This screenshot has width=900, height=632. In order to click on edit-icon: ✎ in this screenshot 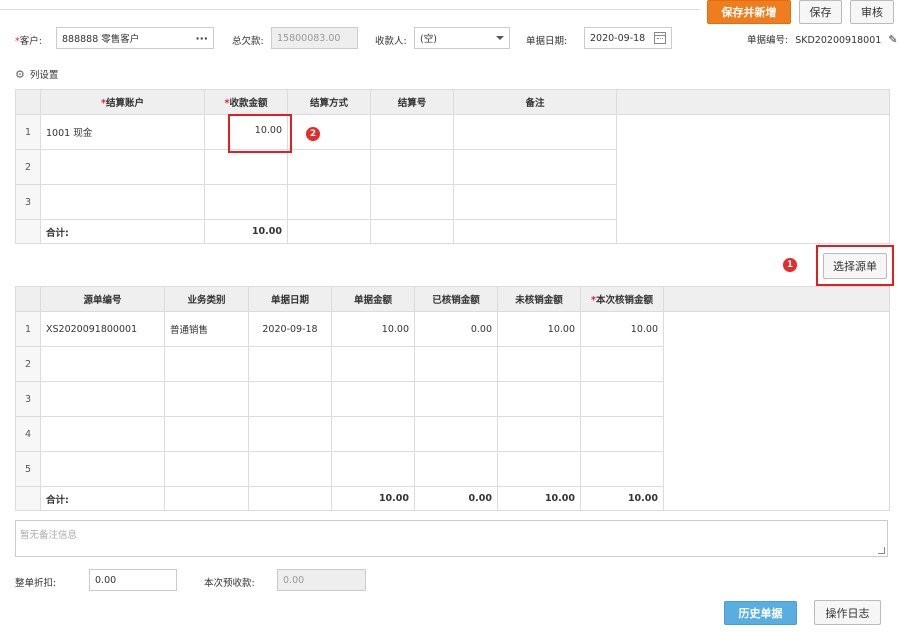, I will do `click(892, 39)`.